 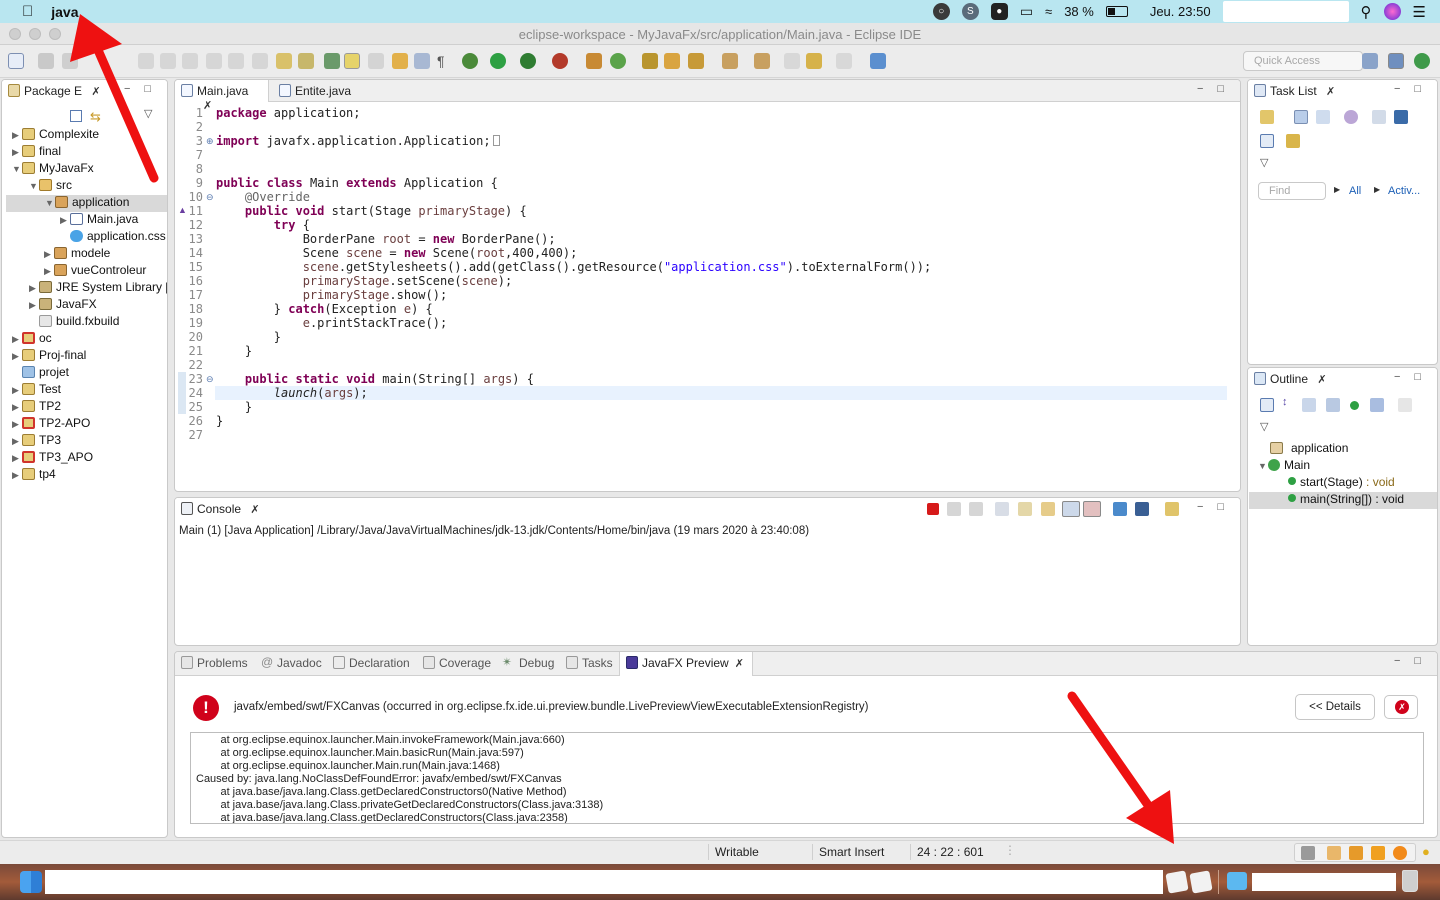 What do you see at coordinates (1366, 12) in the screenshot?
I see `spotlight-icon: ⚲` at bounding box center [1366, 12].